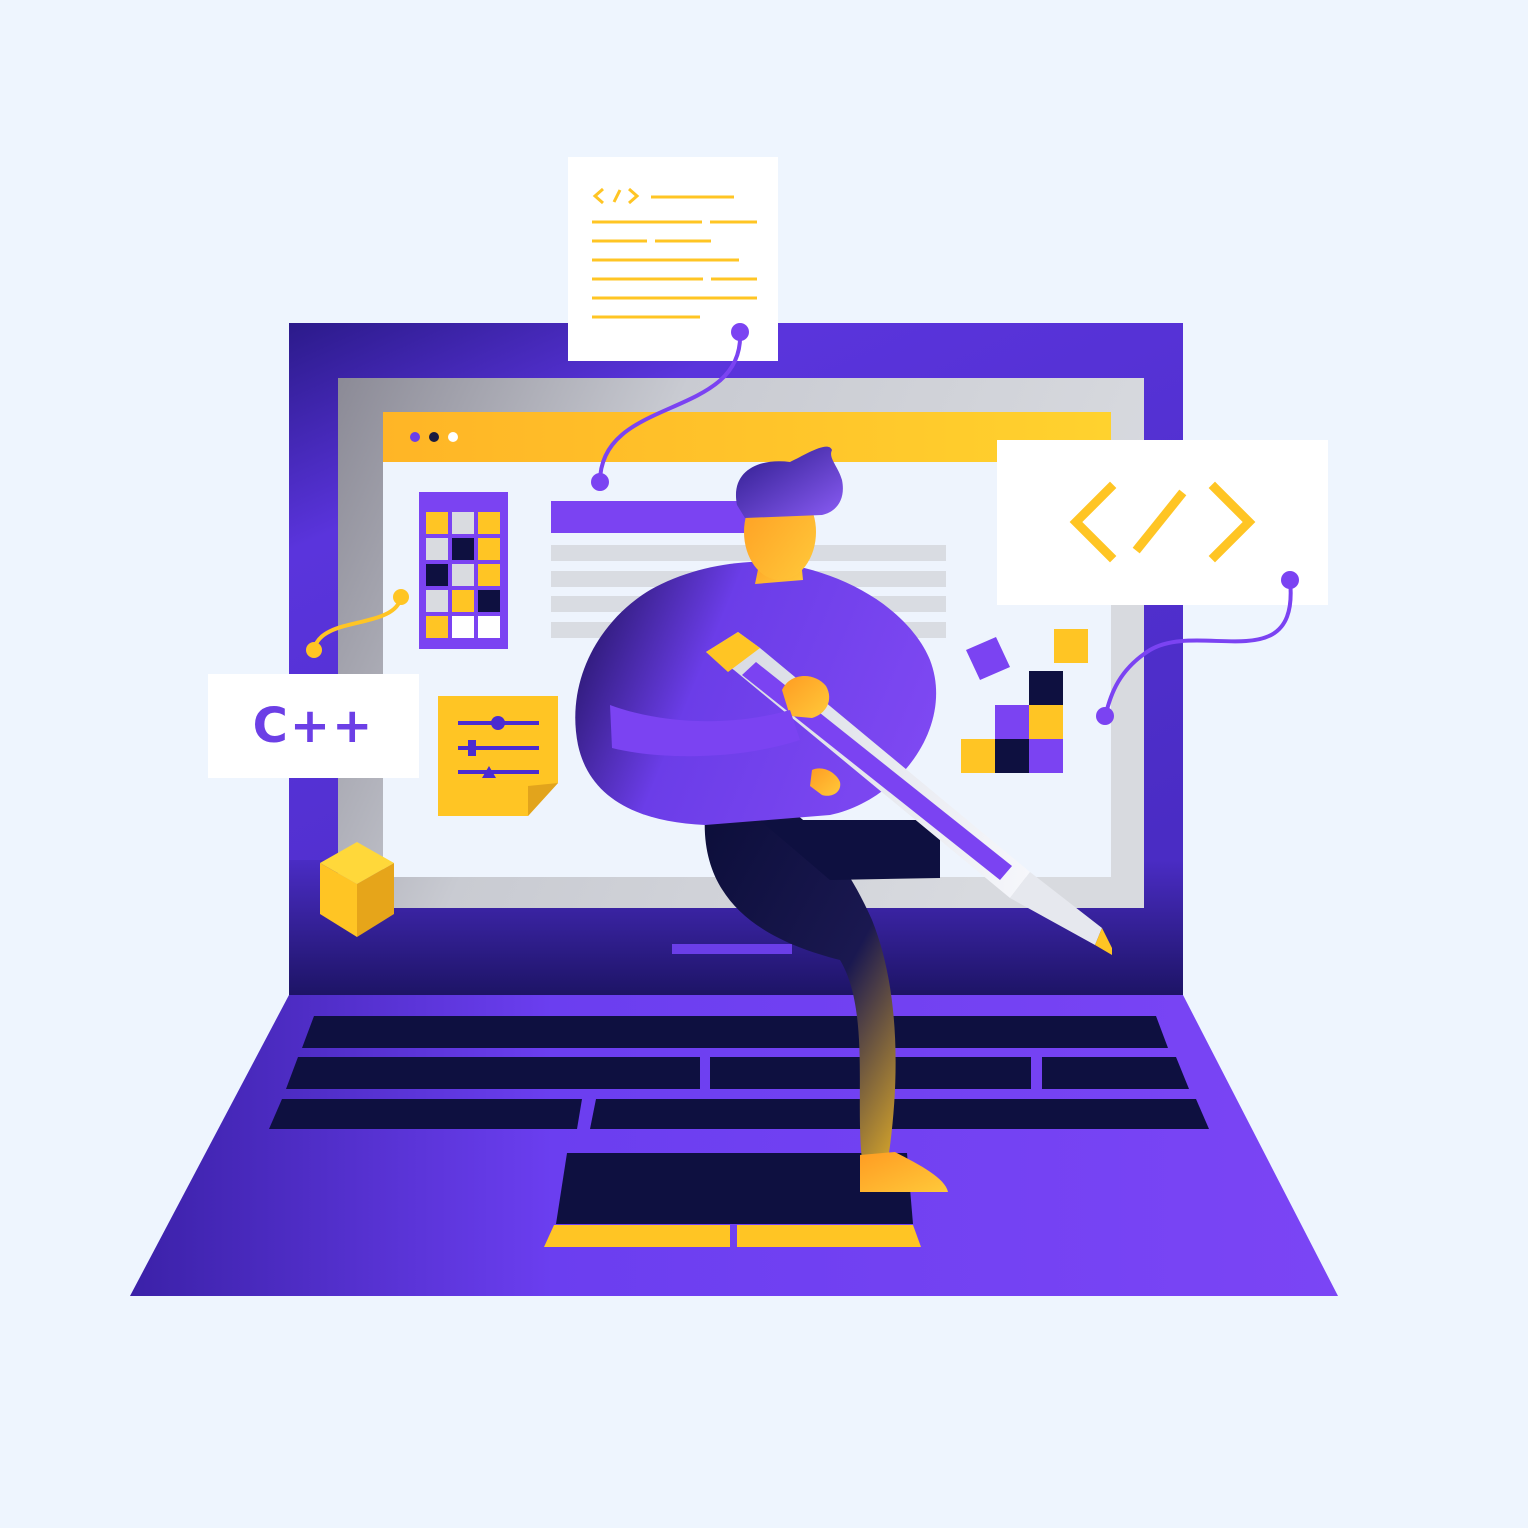  I want to click on trackpad-left-button, so click(637, 1236).